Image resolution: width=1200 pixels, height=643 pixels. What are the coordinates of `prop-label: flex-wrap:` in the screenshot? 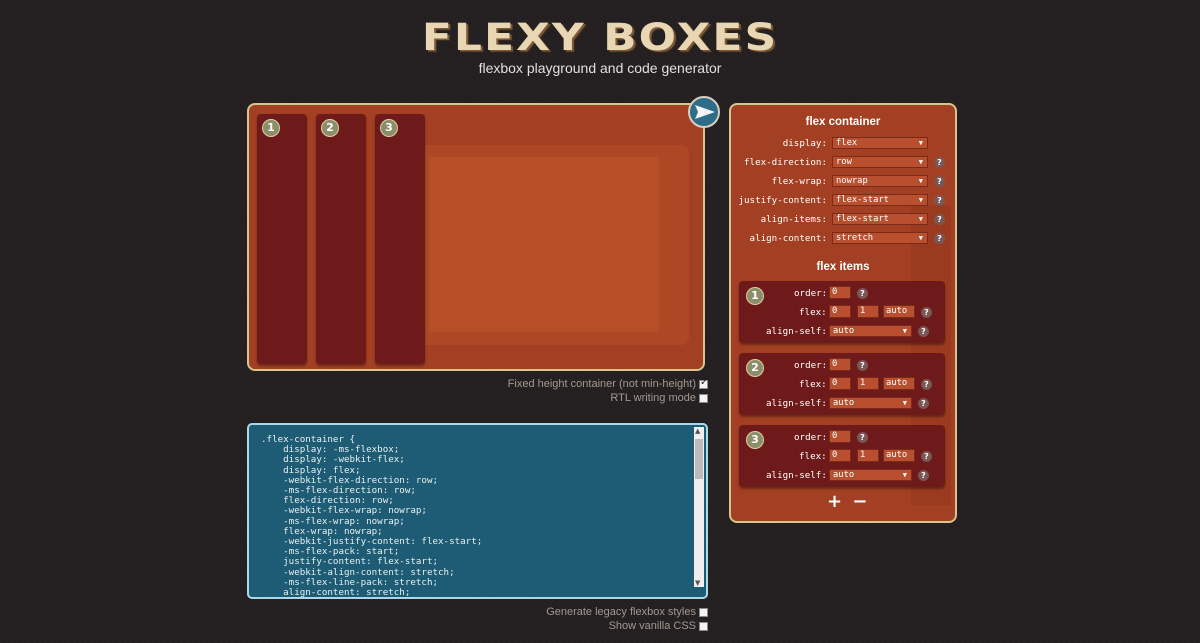 It's located at (799, 181).